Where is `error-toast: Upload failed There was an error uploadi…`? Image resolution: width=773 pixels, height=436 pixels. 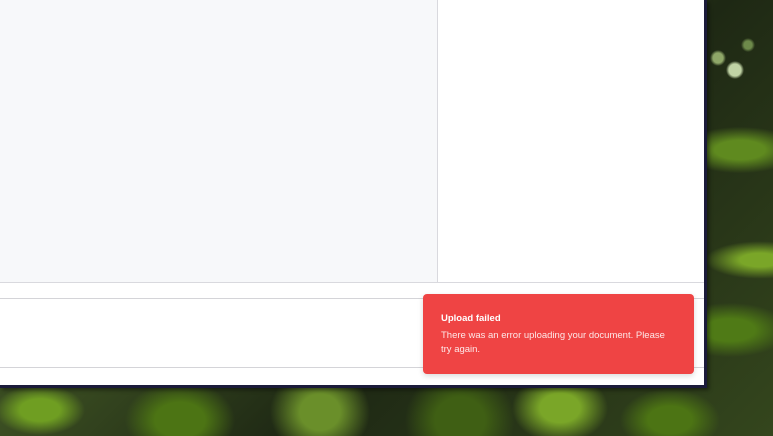
error-toast: Upload failed There was an error uploadi… is located at coordinates (558, 334).